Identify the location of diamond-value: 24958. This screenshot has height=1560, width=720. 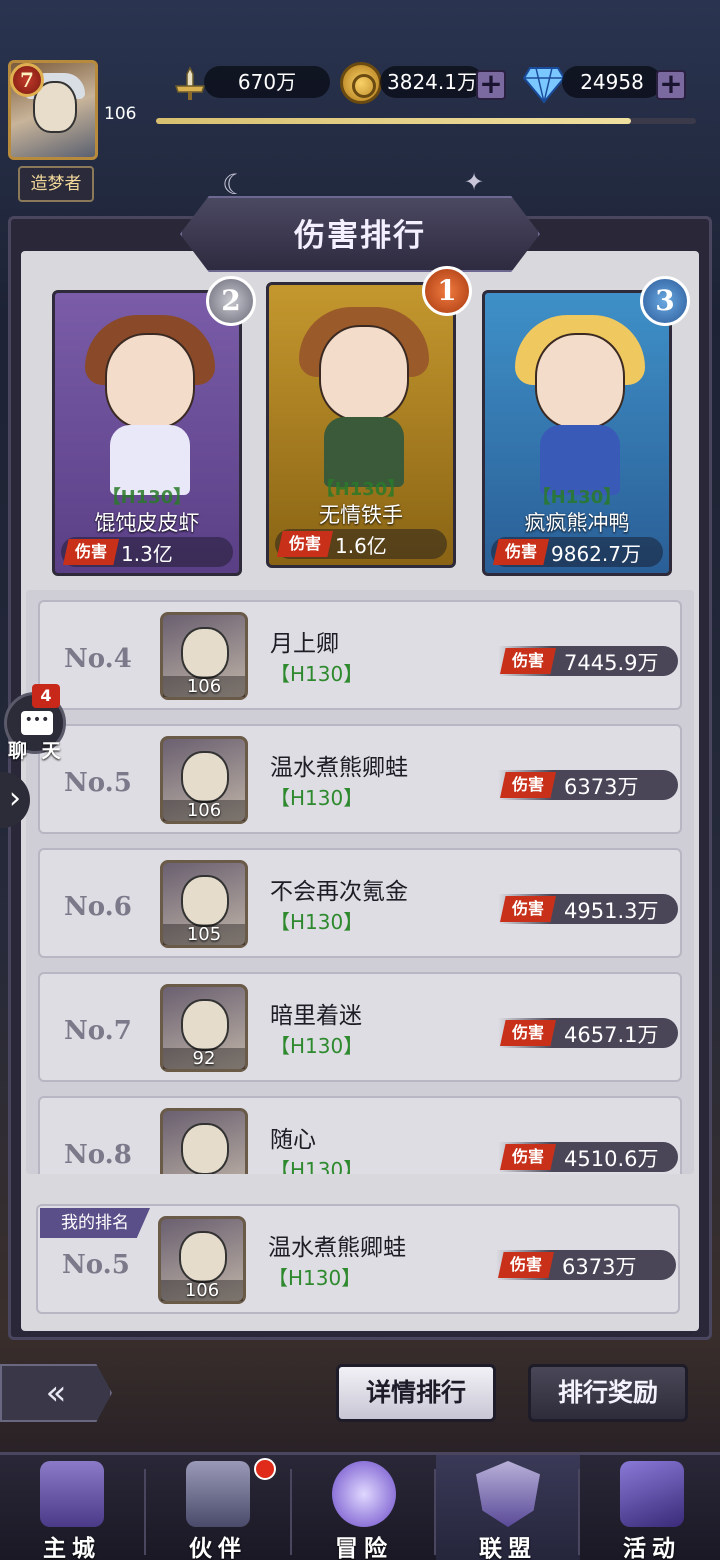
(612, 82).